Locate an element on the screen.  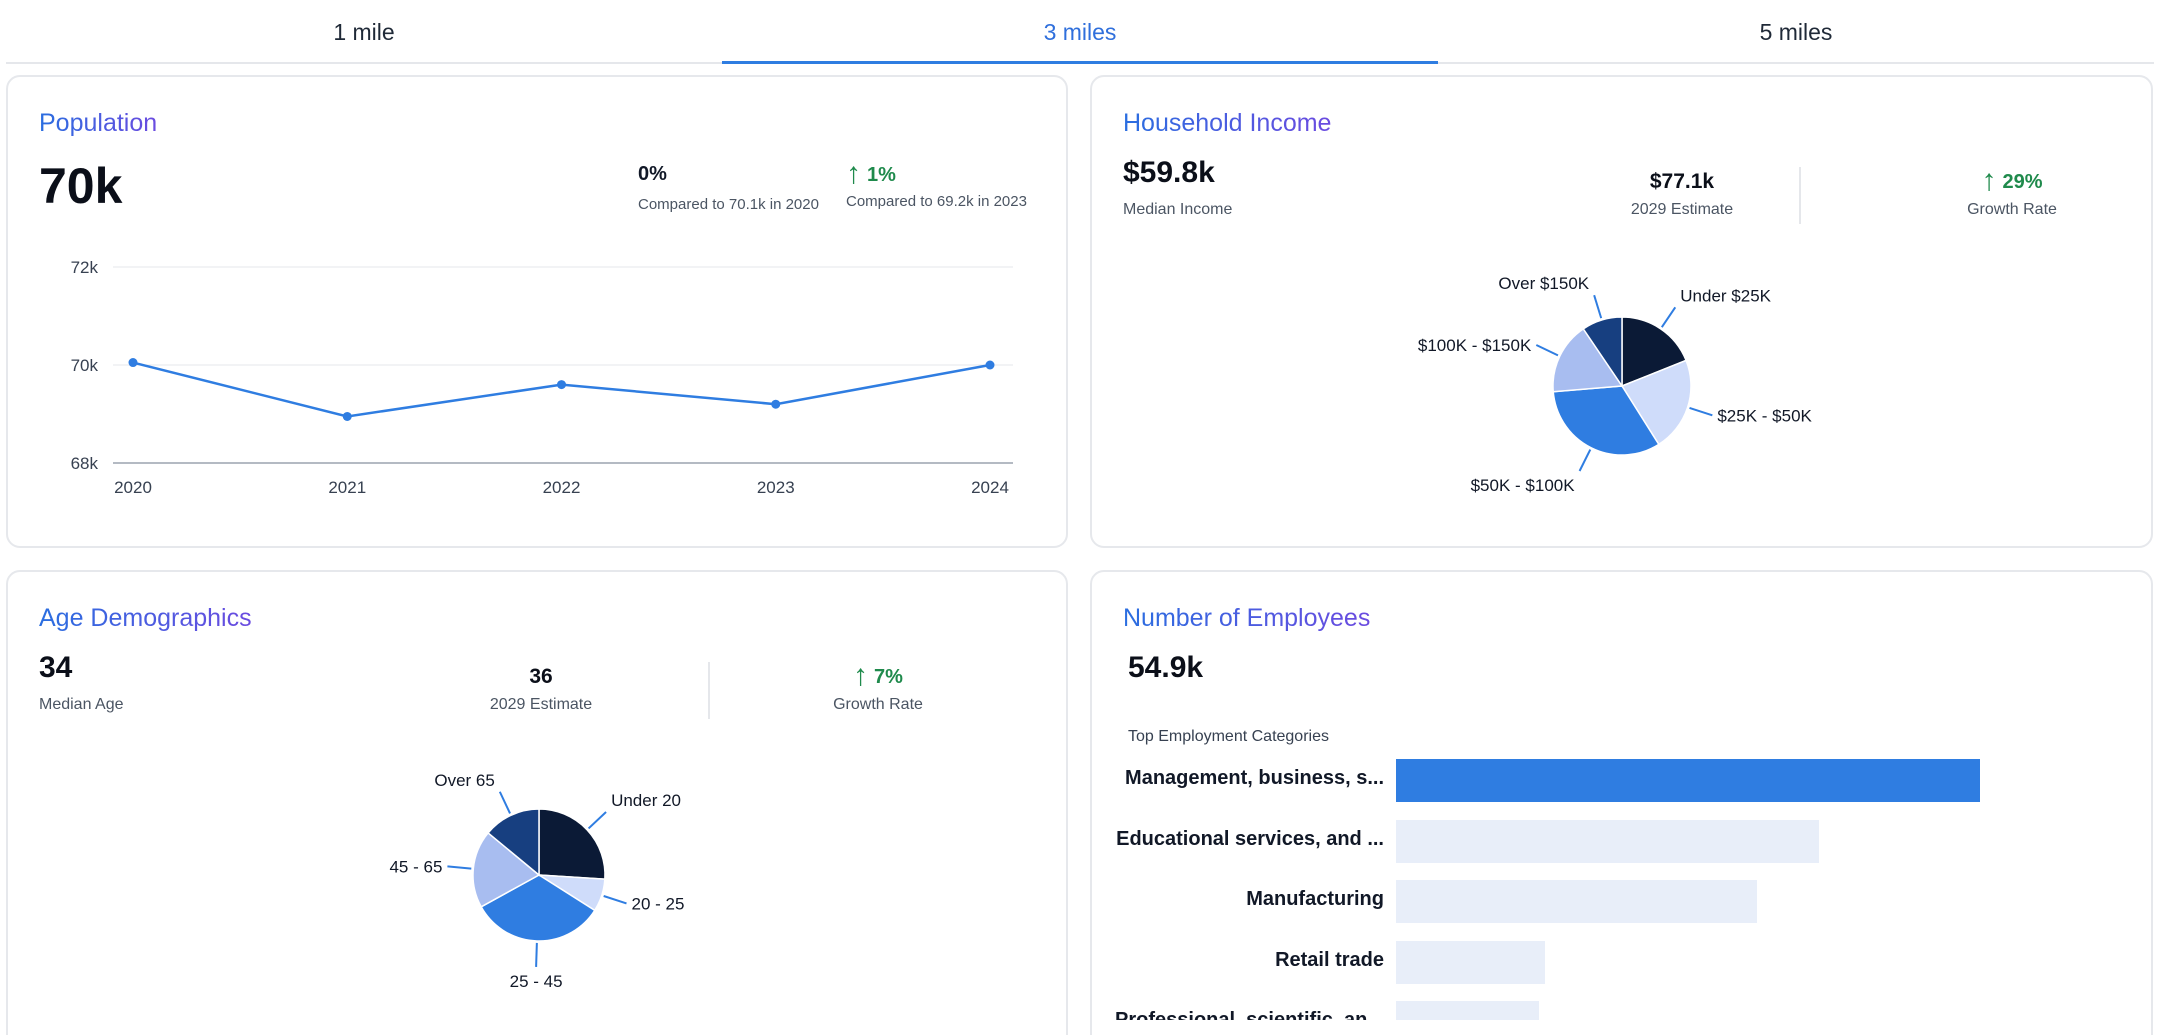
tab-5-miles: 5 miles is located at coordinates (1796, 31).